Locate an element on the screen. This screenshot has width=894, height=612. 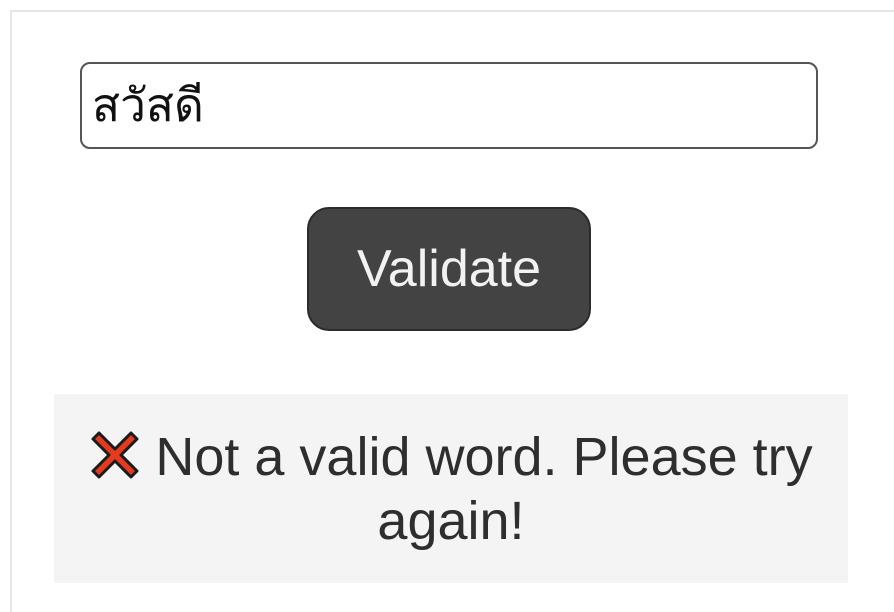
validate-button: Validate is located at coordinates (449, 269).